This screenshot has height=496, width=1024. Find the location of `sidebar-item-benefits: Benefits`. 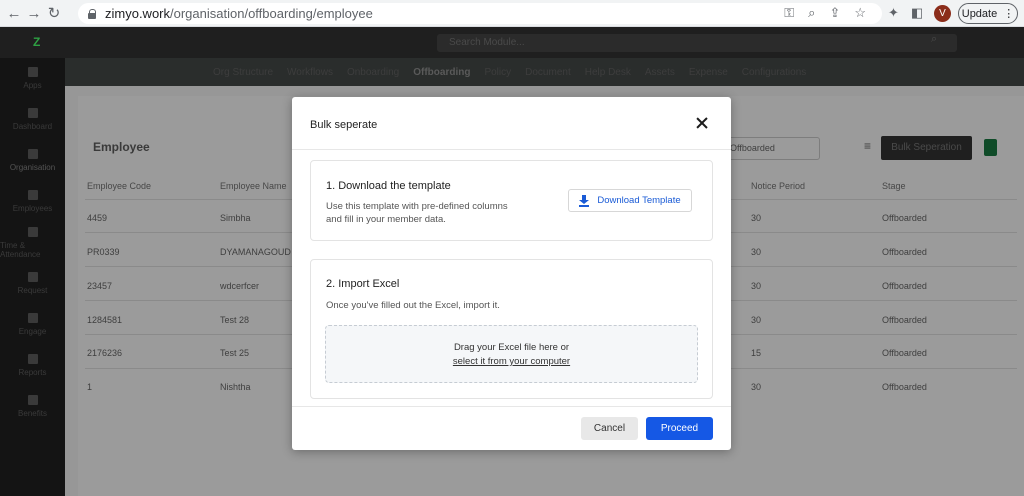

sidebar-item-benefits: Benefits is located at coordinates (32, 406).